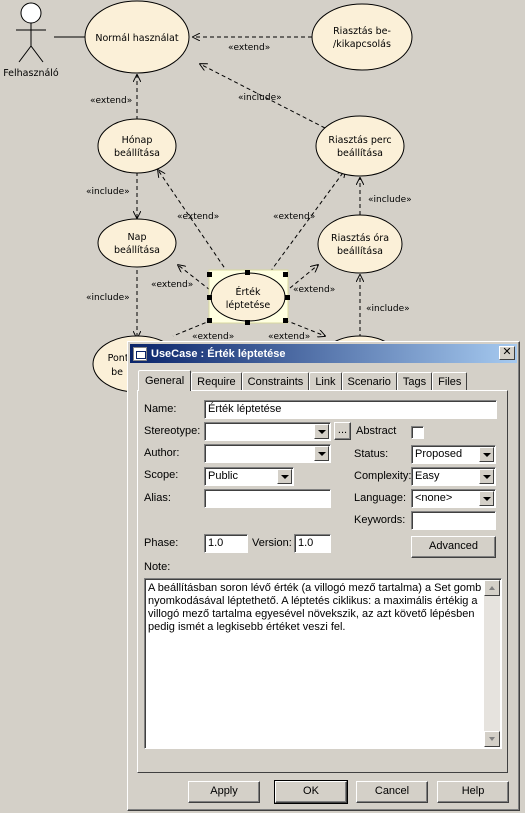 Image resolution: width=525 pixels, height=813 pixels. Describe the element at coordinates (453, 547) in the screenshot. I see `advanced-button: Advanced` at that location.